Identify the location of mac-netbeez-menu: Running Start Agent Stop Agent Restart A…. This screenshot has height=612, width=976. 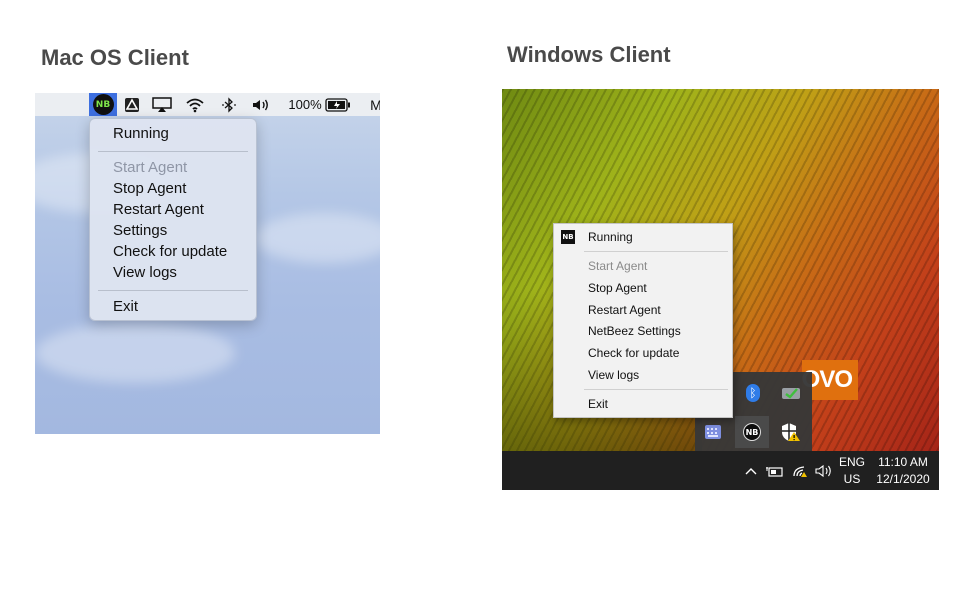
(173, 219).